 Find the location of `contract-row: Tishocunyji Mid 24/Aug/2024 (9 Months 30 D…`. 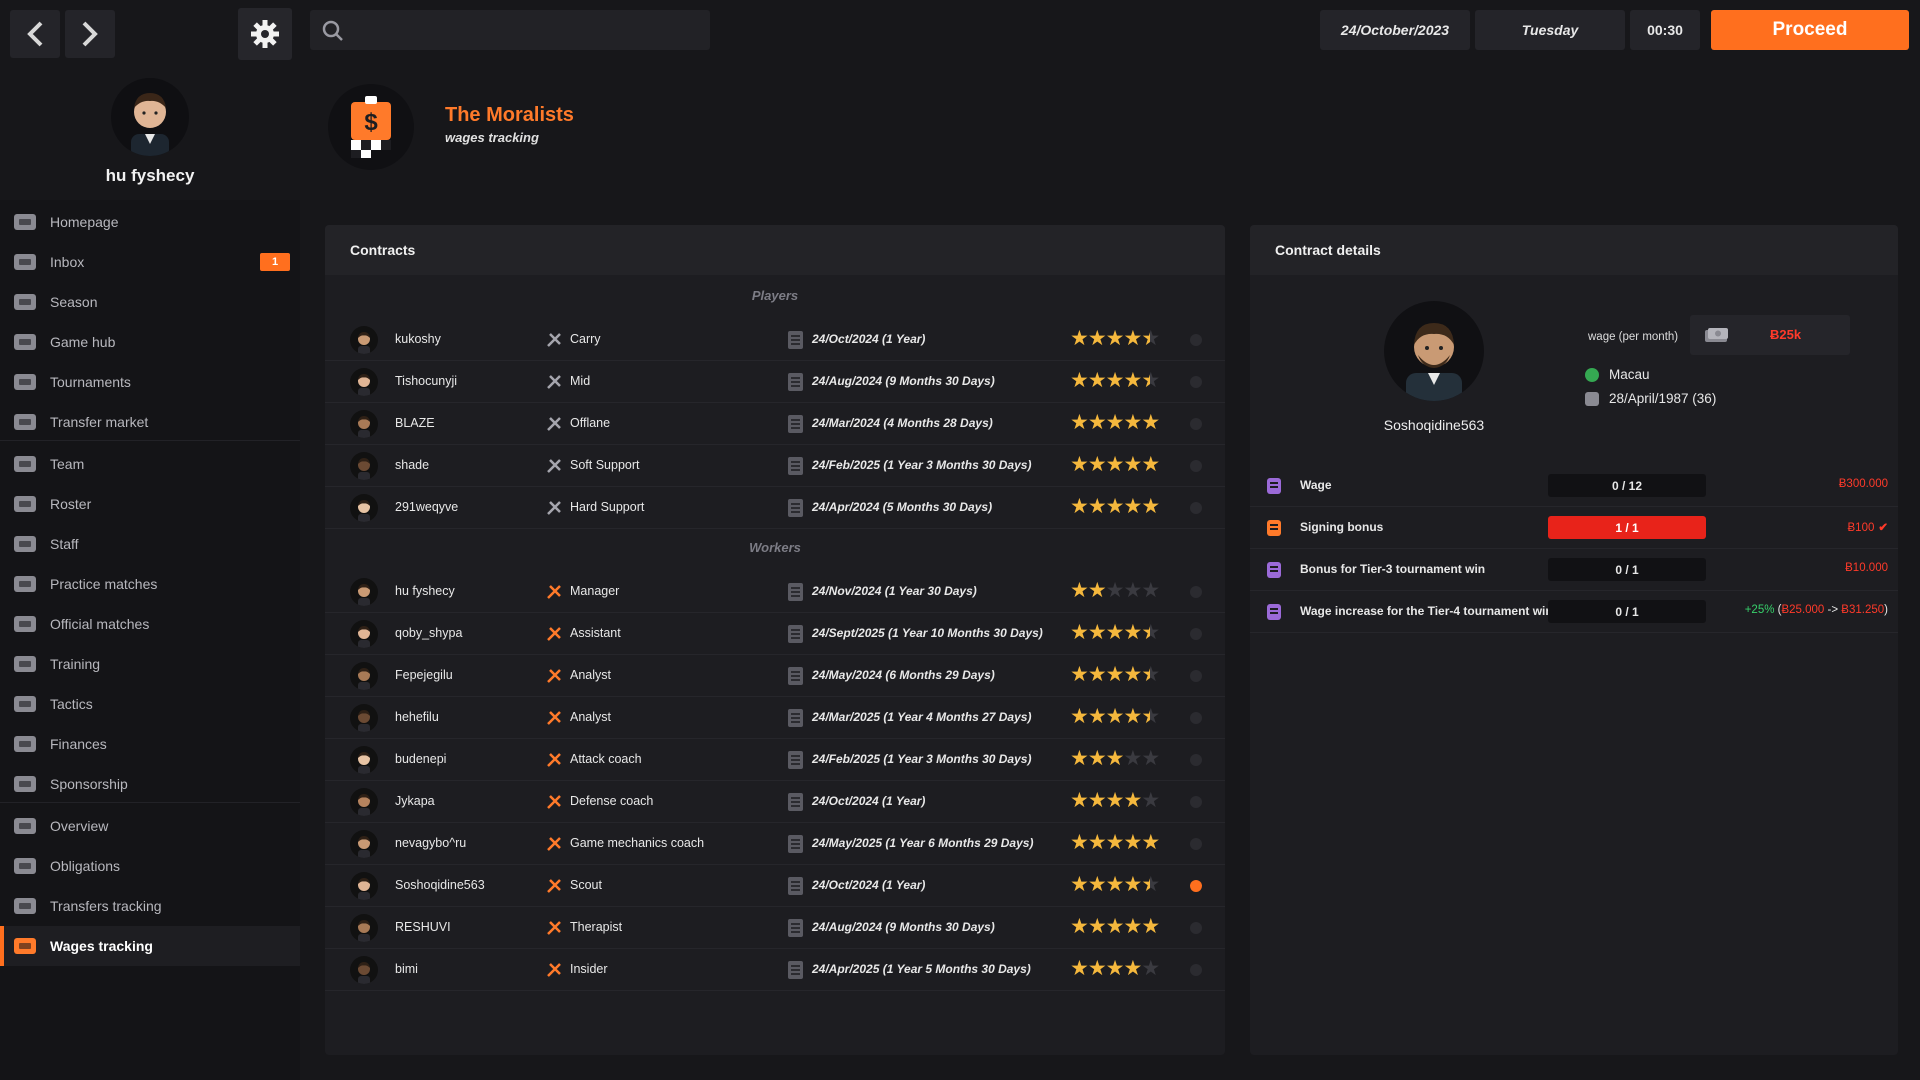

contract-row: Tishocunyji Mid 24/Aug/2024 (9 Months 30 D… is located at coordinates (775, 382).